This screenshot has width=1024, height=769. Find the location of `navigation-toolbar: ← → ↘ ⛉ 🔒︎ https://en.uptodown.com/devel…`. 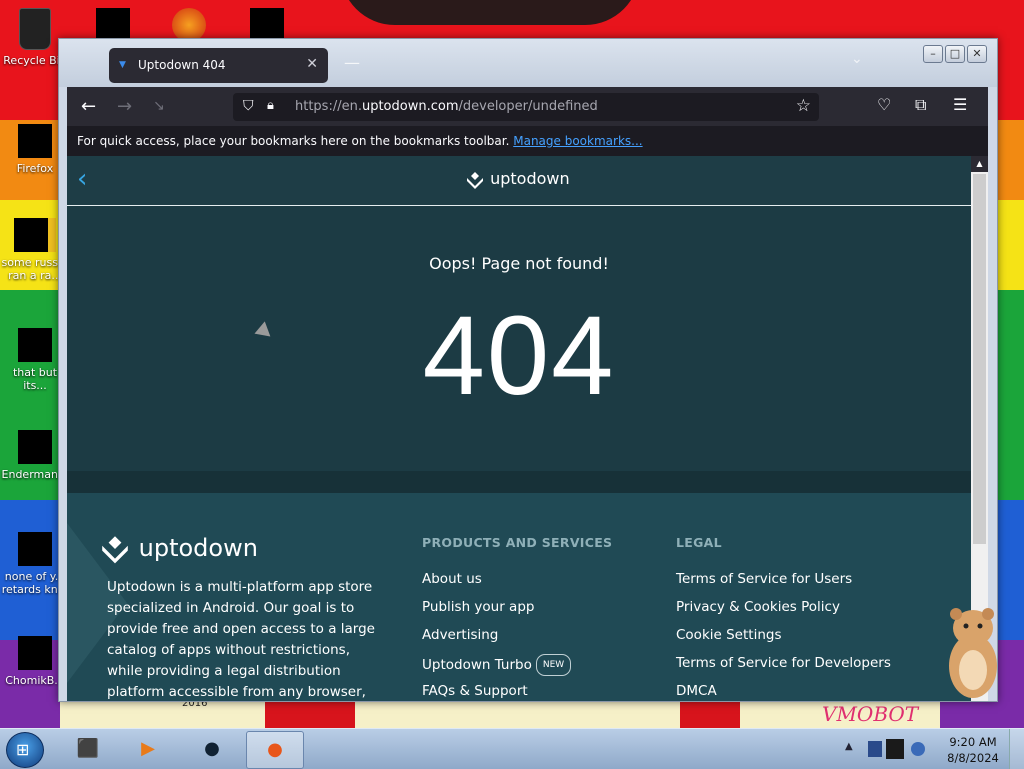

navigation-toolbar: ← → ↘ ⛉ 🔒︎ https://en.uptodown.com/devel… is located at coordinates (527, 106).